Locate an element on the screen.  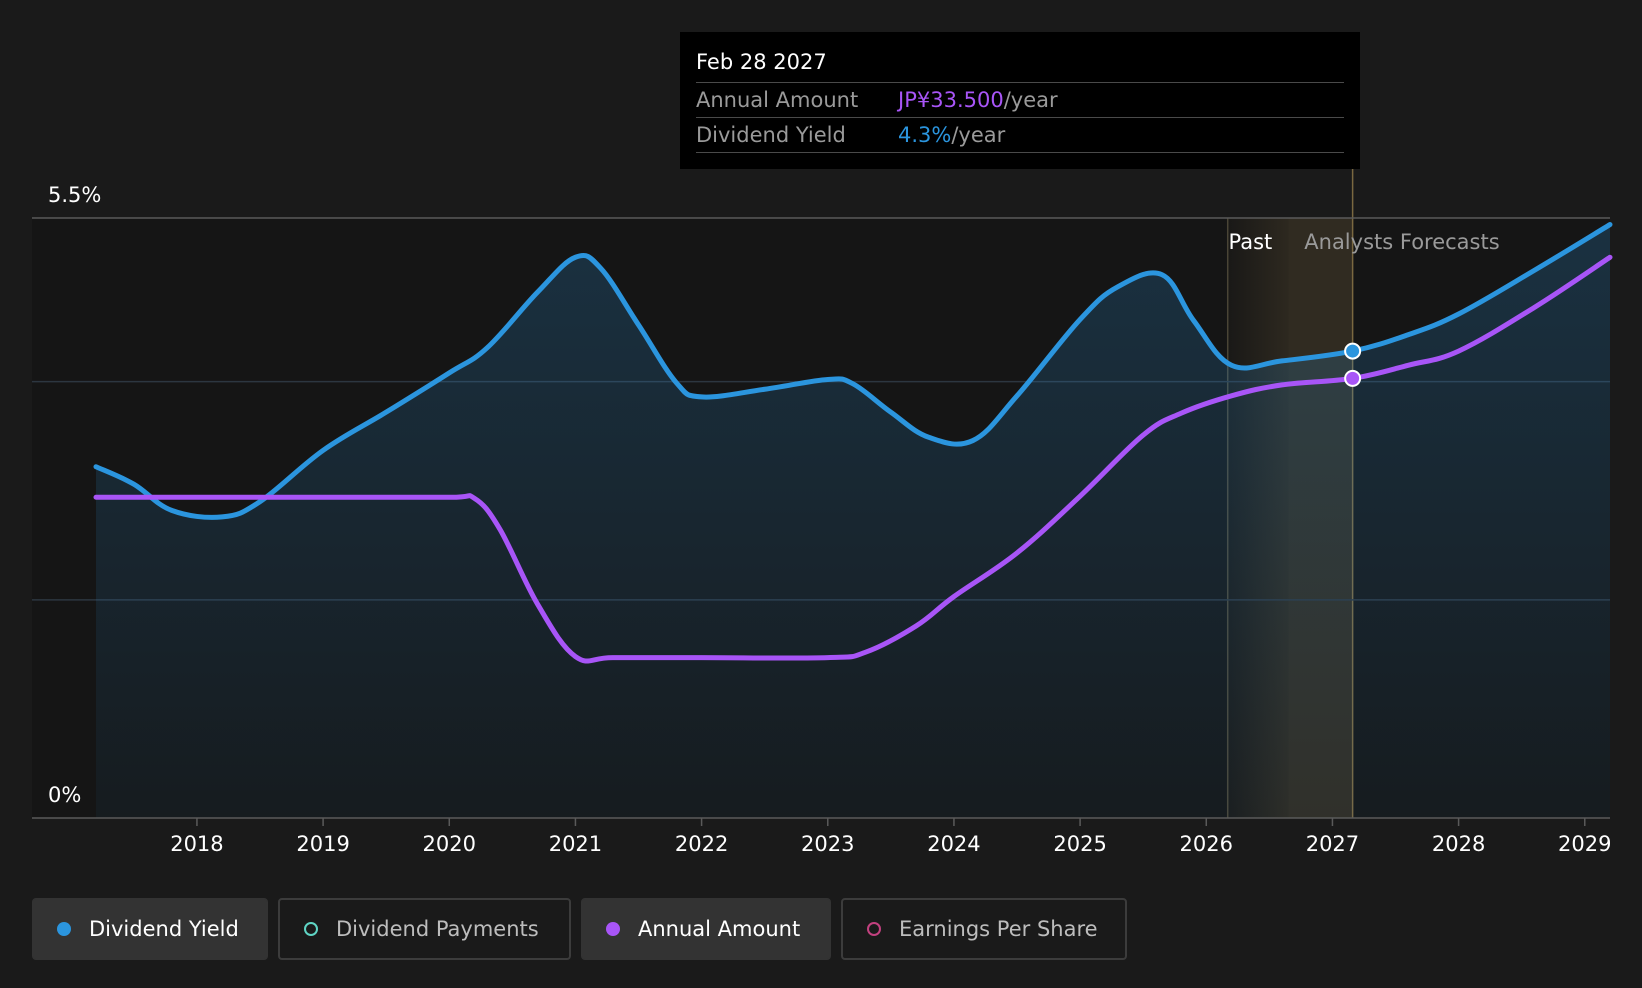
x-tick-label: 2028 is located at coordinates (1458, 844).